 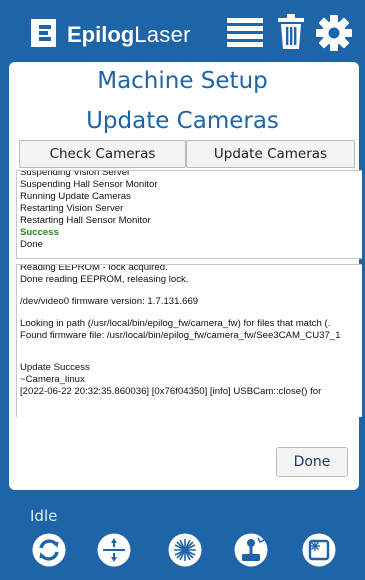 What do you see at coordinates (55, 367) in the screenshot?
I see `log-line: Update Success` at bounding box center [55, 367].